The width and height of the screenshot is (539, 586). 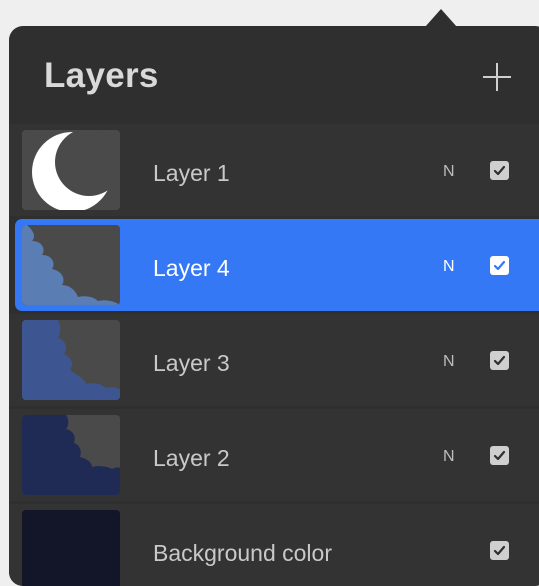 I want to click on background-color-row: Background color, so click(x=274, y=545).